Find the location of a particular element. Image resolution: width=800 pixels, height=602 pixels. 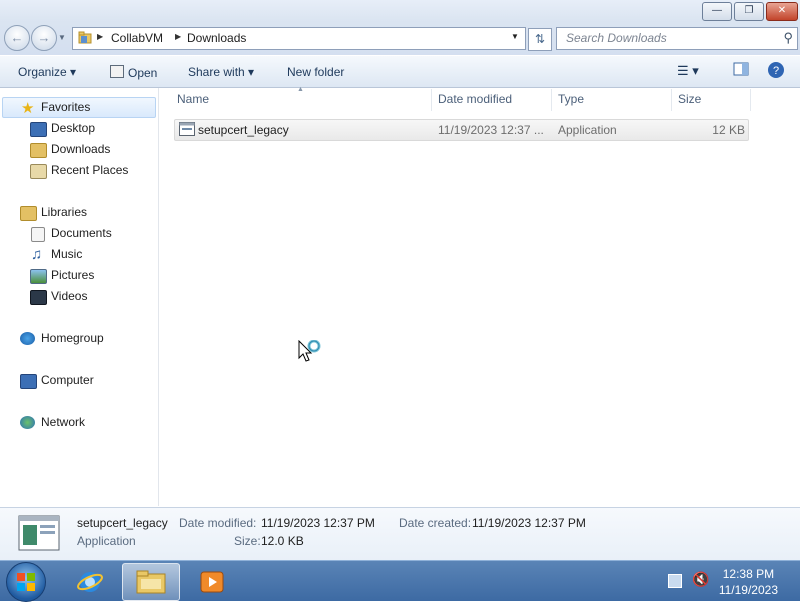

network-icon is located at coordinates (27, 422).